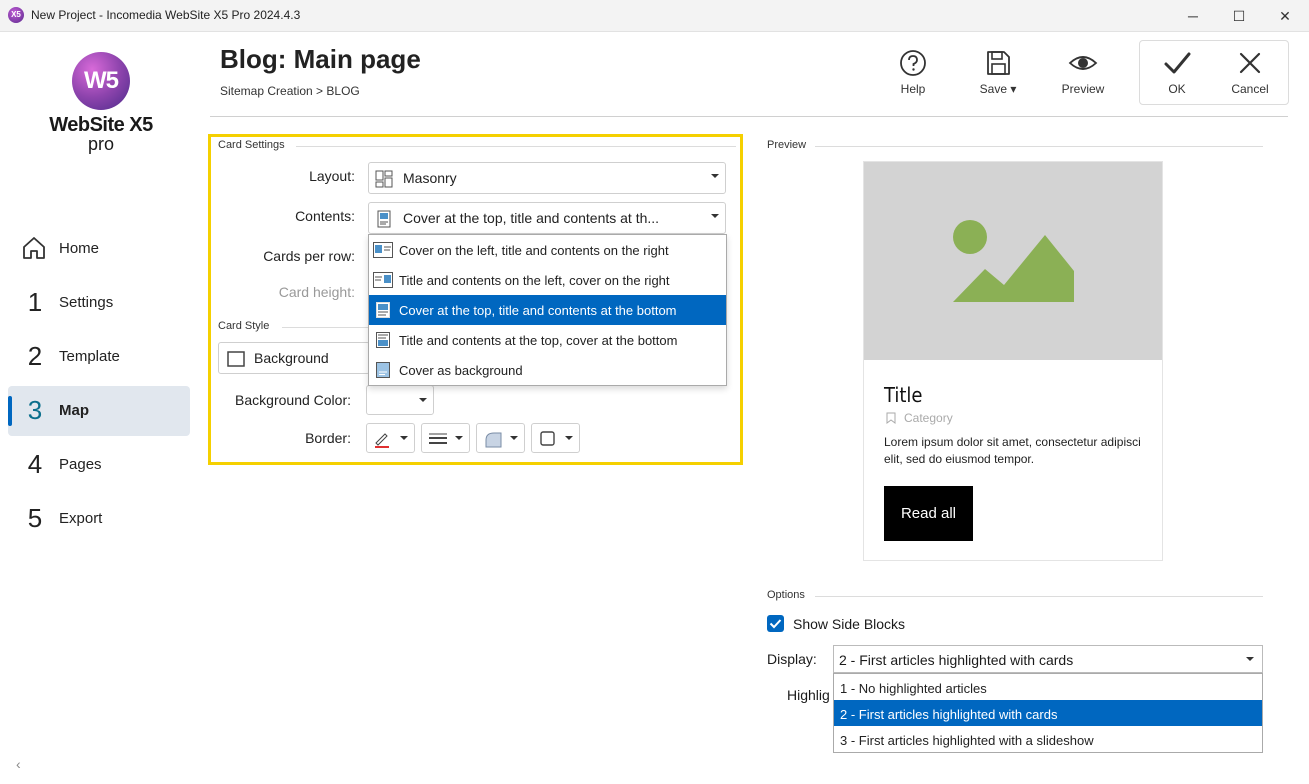 The width and height of the screenshot is (1309, 784). Describe the element at coordinates (787, 145) in the screenshot. I see `preview-group-label: Preview` at that location.